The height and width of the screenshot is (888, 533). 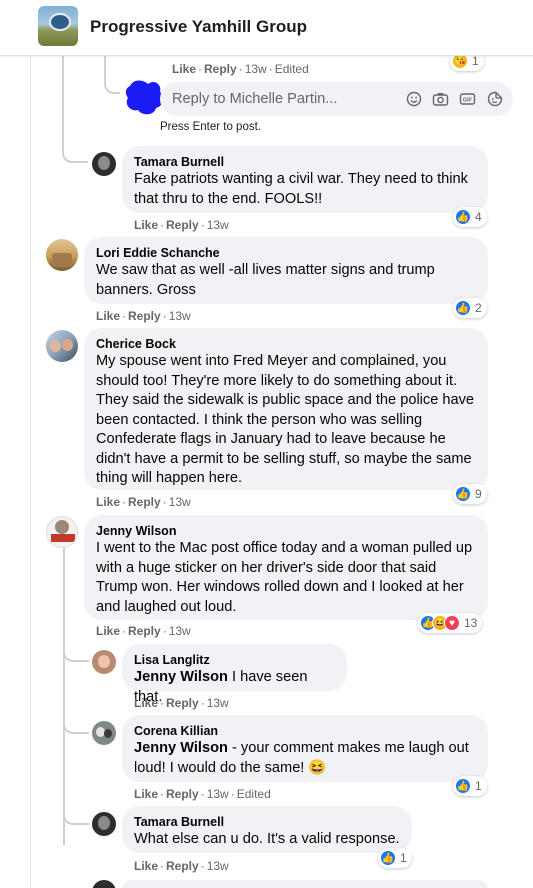 I want to click on reply-input: Reply to Michelle Partin... GIF, so click(x=336, y=99).